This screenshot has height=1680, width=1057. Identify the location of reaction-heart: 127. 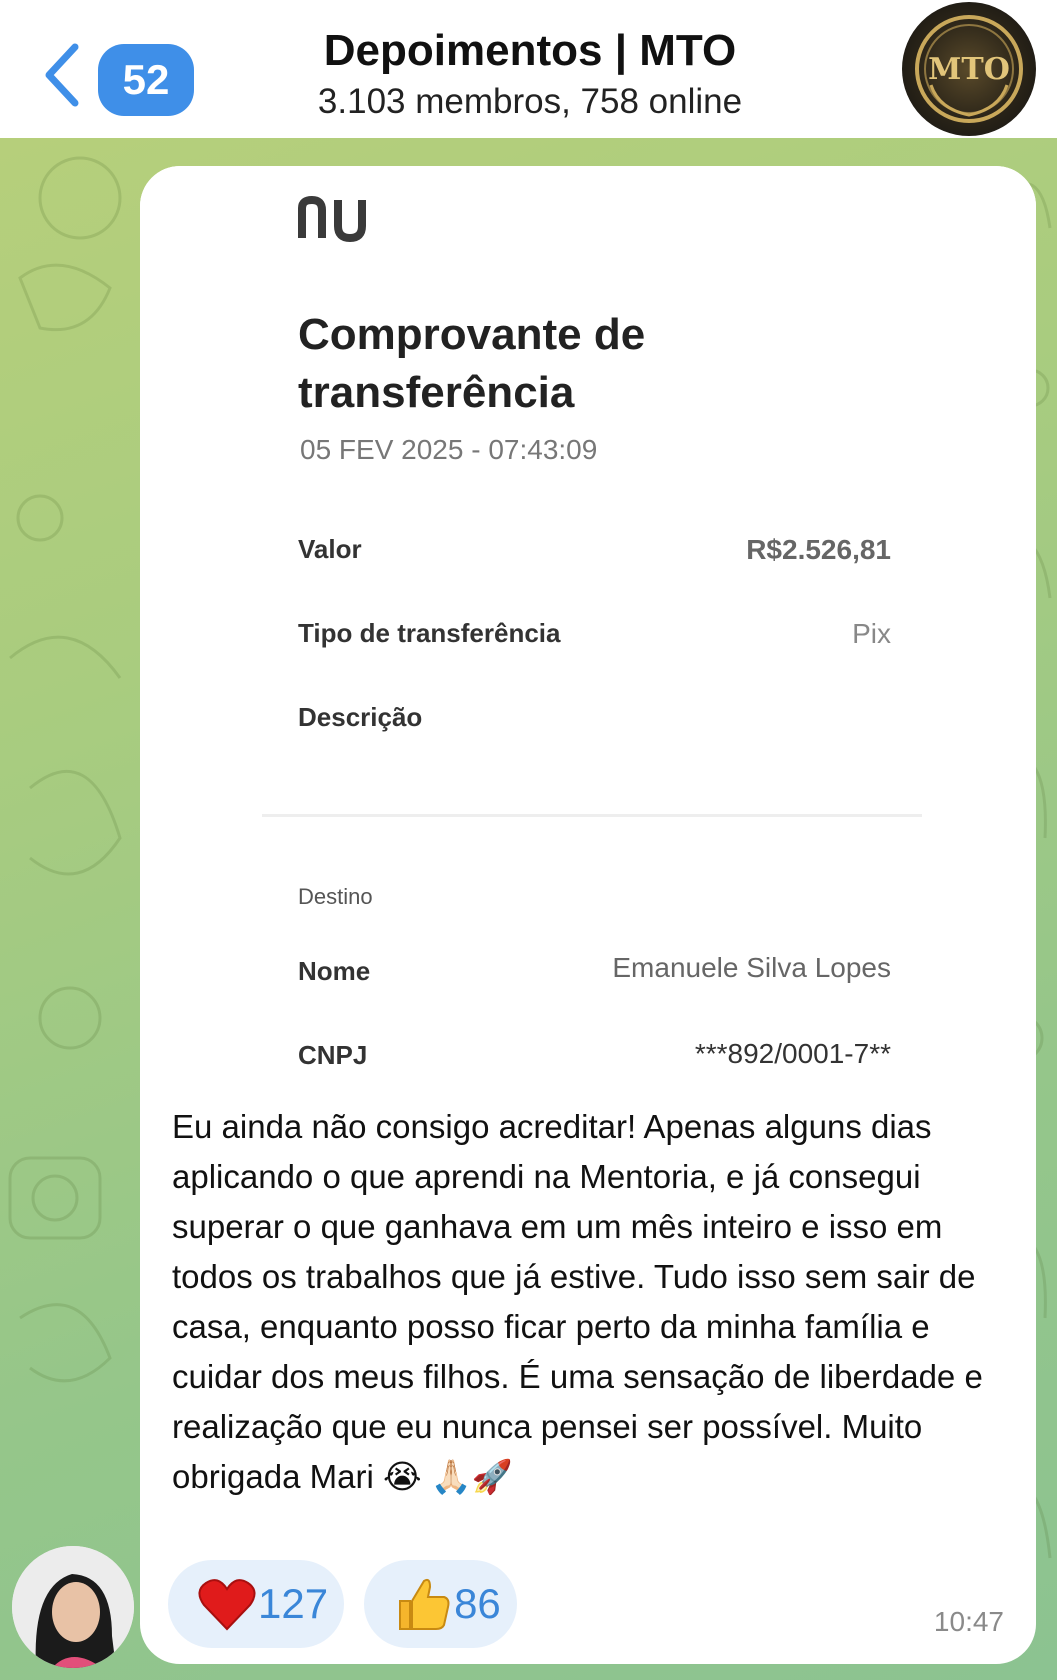
(256, 1604).